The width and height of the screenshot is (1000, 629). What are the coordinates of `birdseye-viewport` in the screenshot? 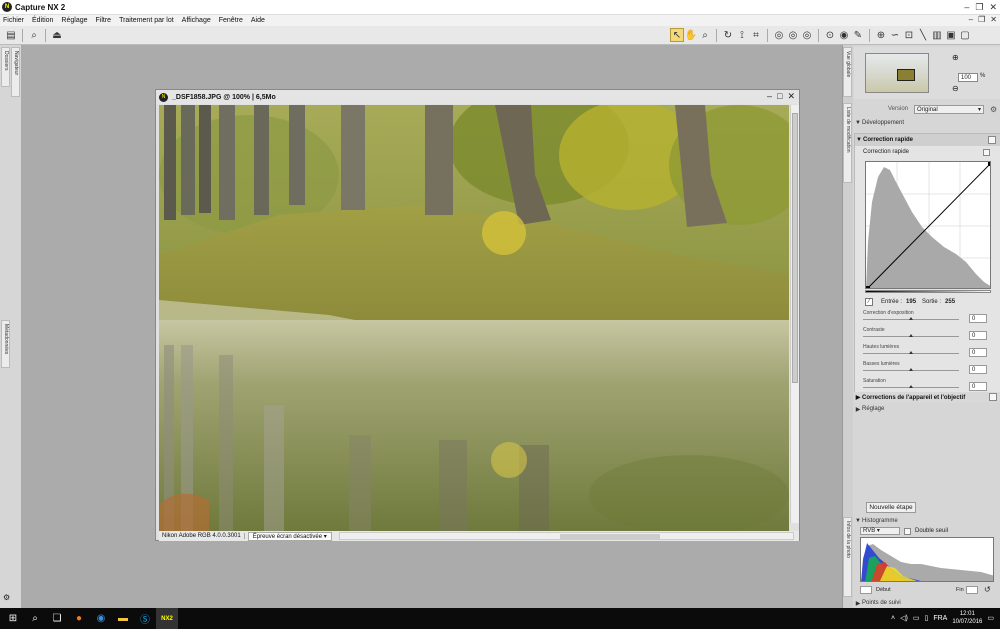 It's located at (906, 75).